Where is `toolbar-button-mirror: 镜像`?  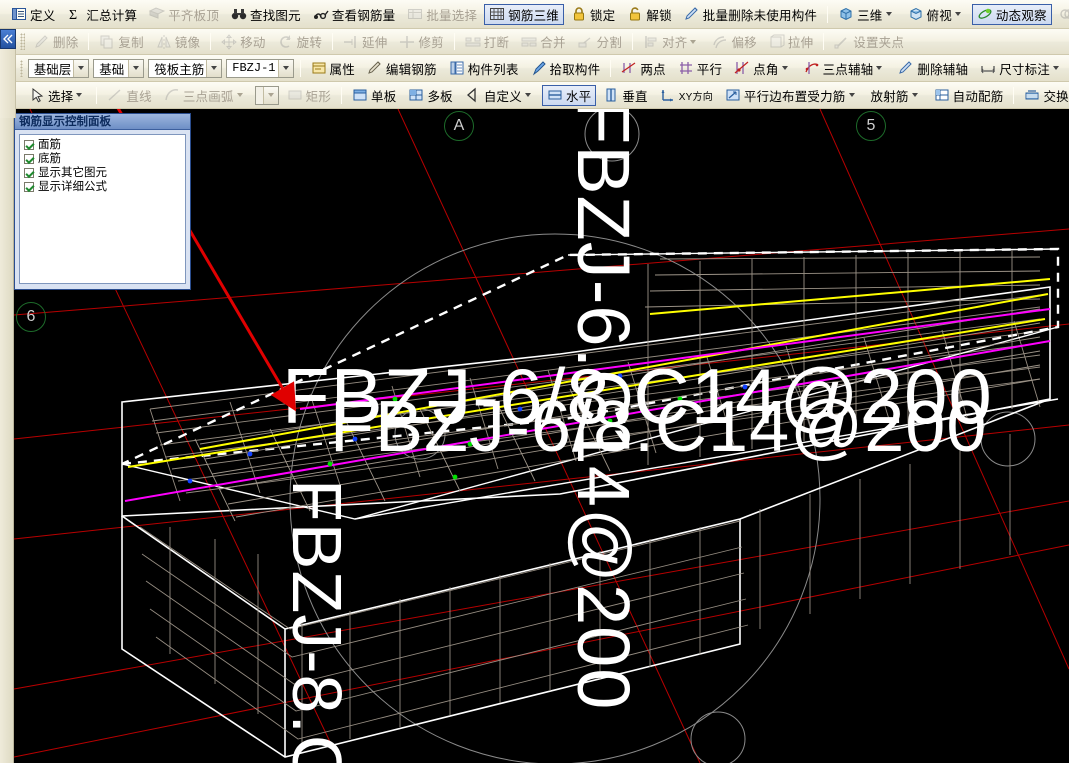 toolbar-button-mirror: 镜像 is located at coordinates (178, 41).